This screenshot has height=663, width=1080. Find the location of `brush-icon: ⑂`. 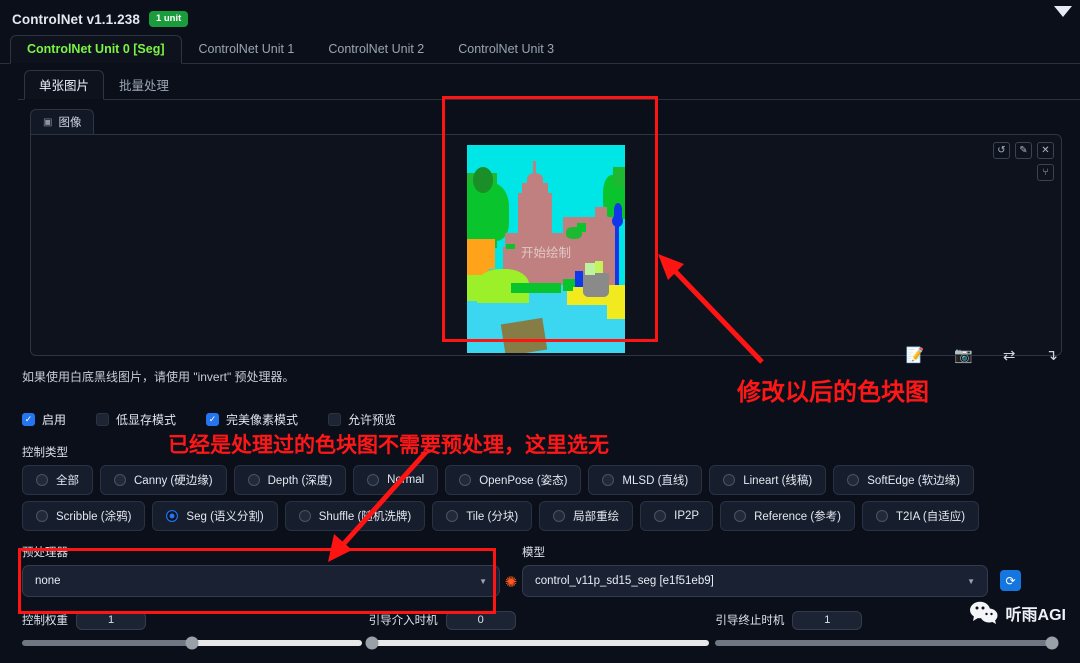

brush-icon: ⑂ is located at coordinates (1045, 172).